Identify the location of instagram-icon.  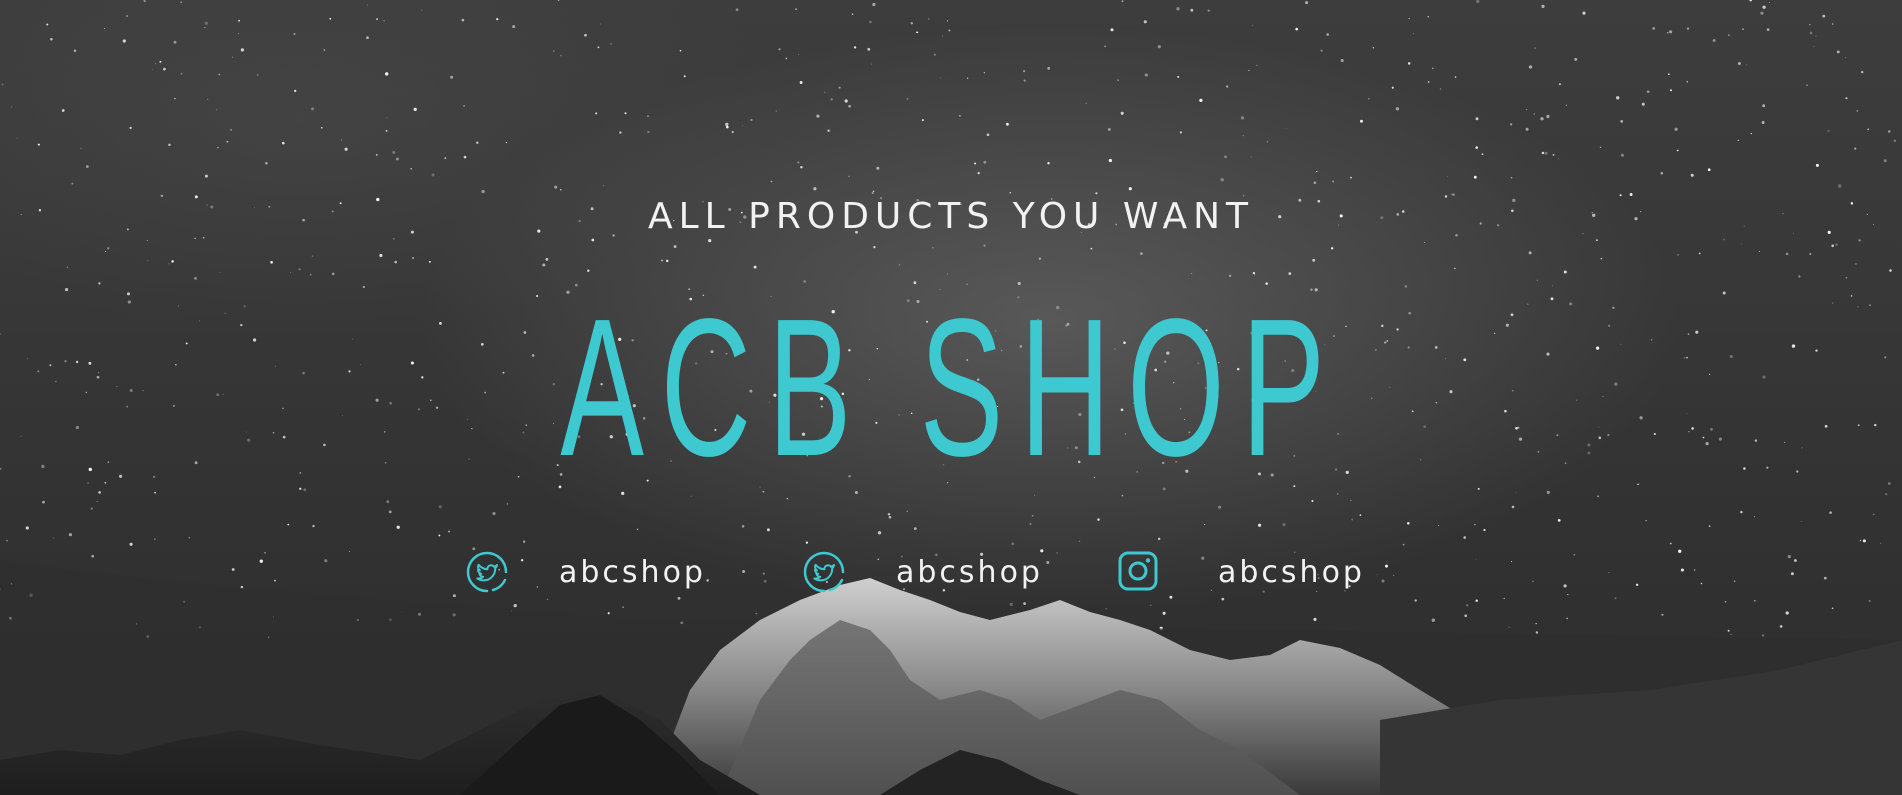
(1138, 572).